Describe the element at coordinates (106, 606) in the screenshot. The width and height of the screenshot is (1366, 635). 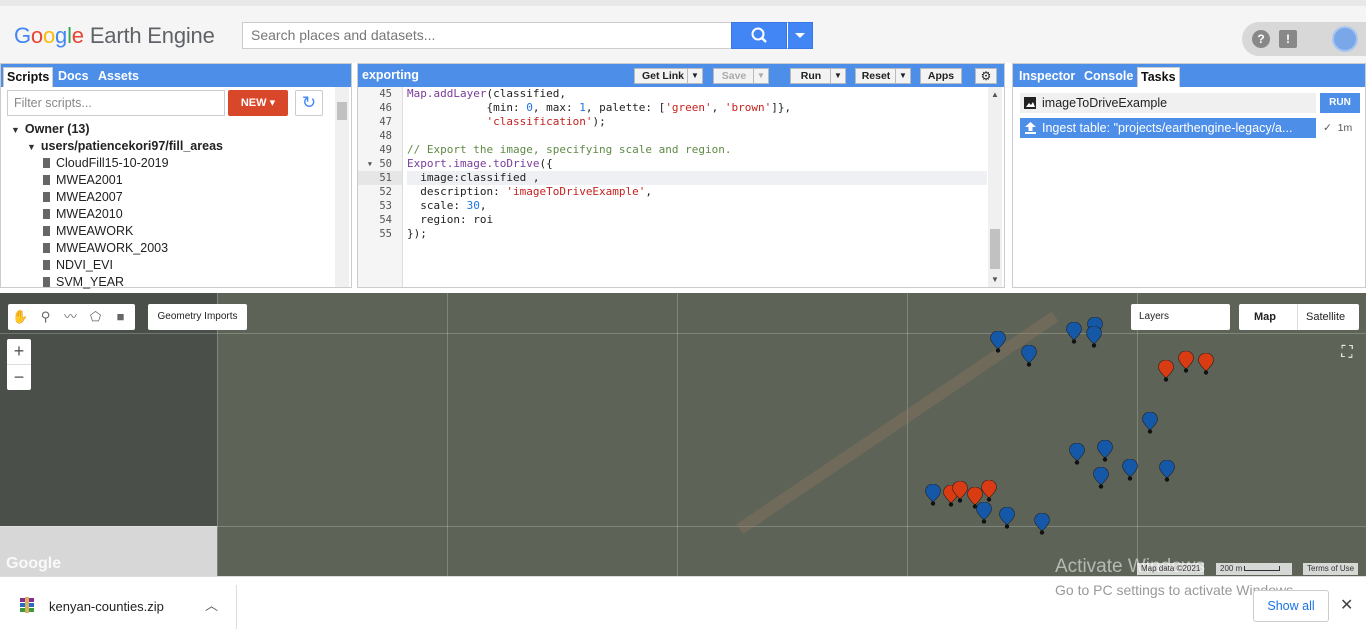
I see `download-file-name: kenyan-counties.zip` at that location.